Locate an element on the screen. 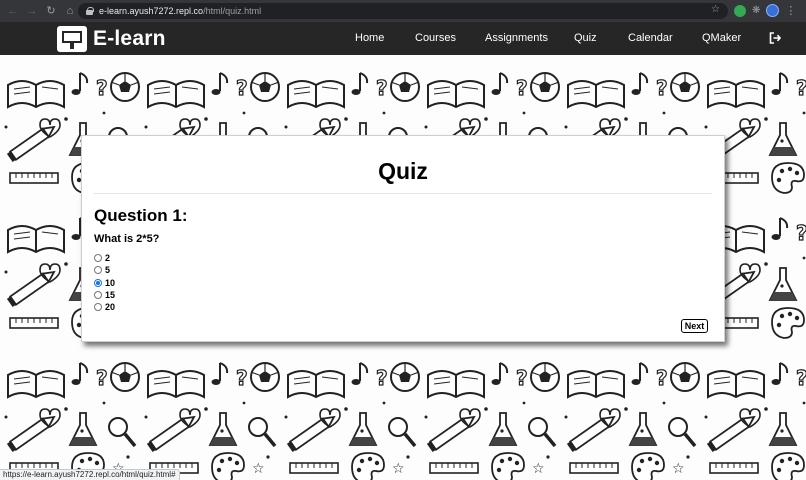 The width and height of the screenshot is (806, 480). answer-option: 15 is located at coordinates (104, 295).